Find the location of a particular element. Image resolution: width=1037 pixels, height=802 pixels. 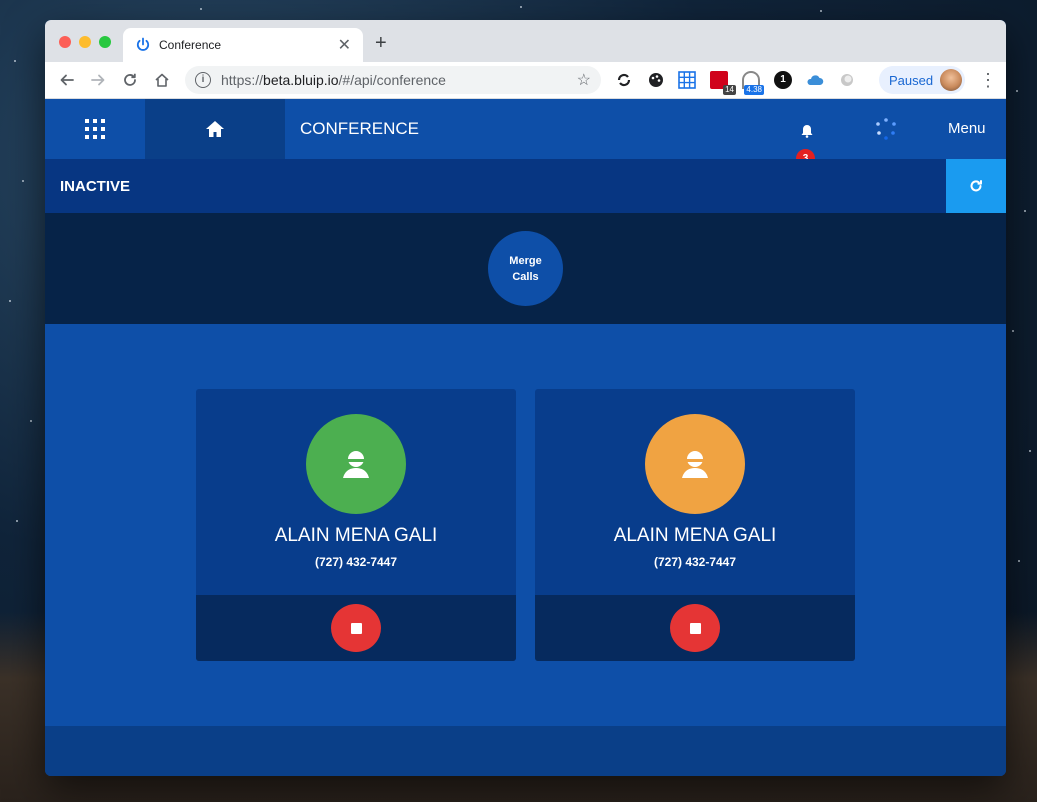

grid-icon is located at coordinates (687, 80).